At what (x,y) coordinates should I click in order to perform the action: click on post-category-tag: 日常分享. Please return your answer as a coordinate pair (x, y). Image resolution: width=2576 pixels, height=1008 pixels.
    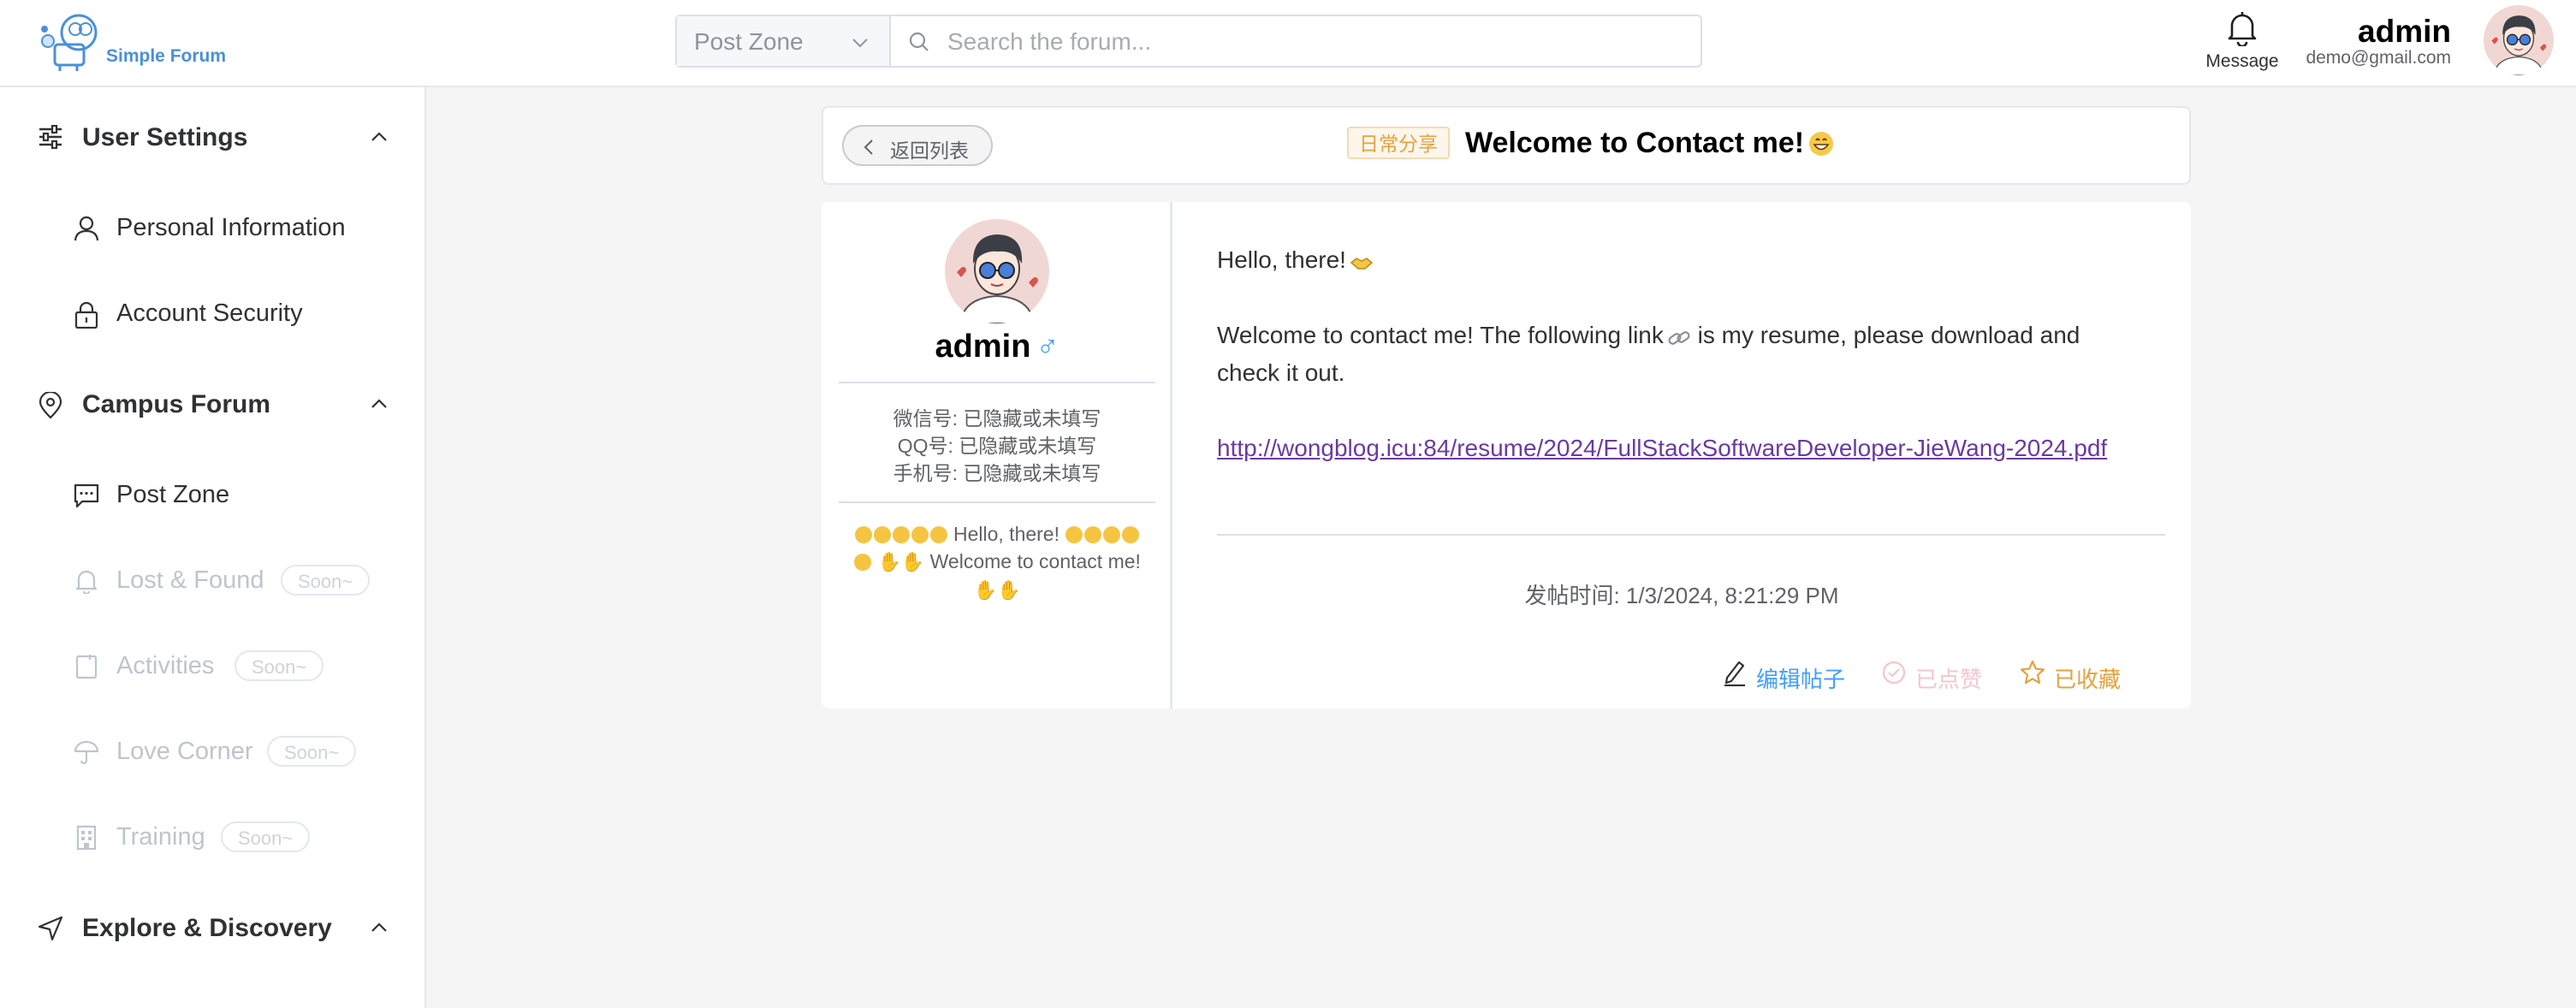
    Looking at the image, I should click on (1398, 143).